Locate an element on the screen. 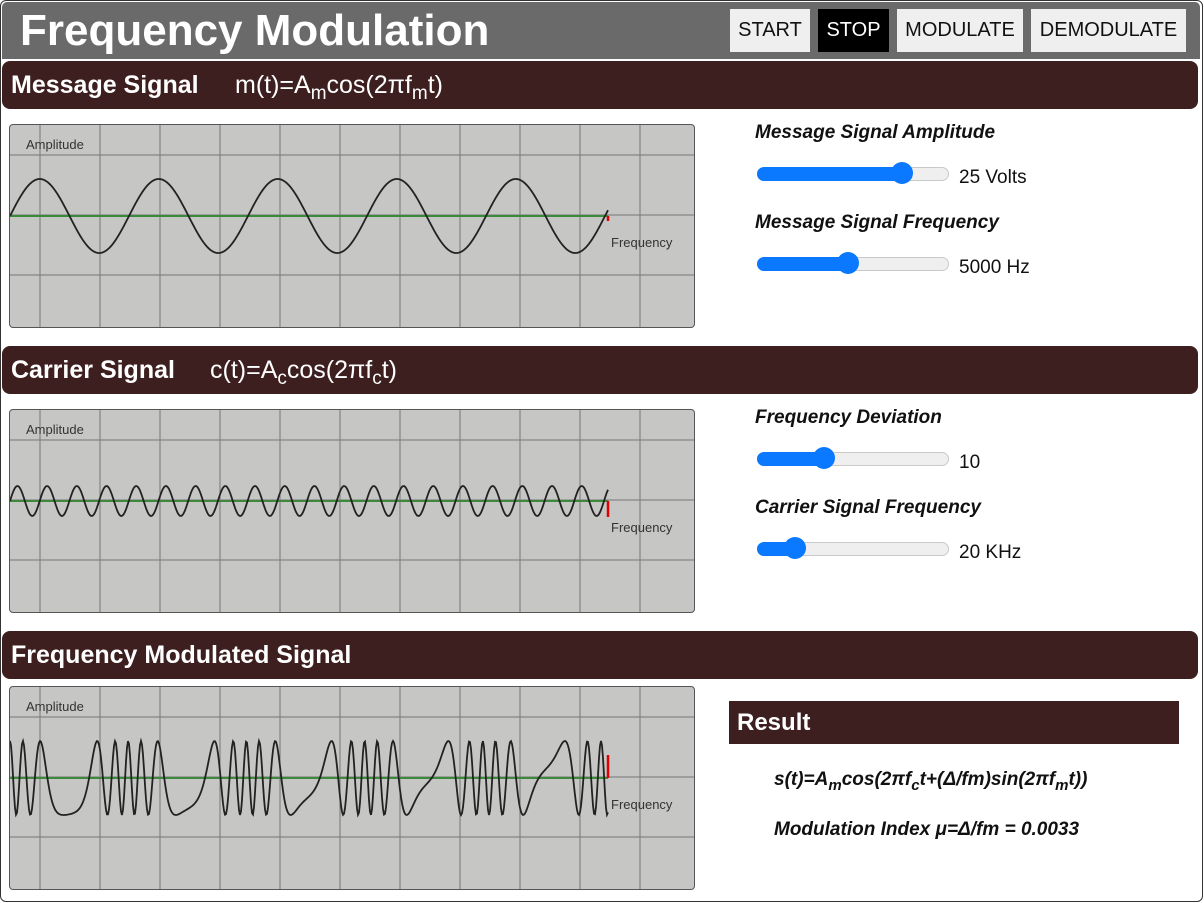 This screenshot has width=1204, height=903. carrier-frequency-slider is located at coordinates (853, 548).